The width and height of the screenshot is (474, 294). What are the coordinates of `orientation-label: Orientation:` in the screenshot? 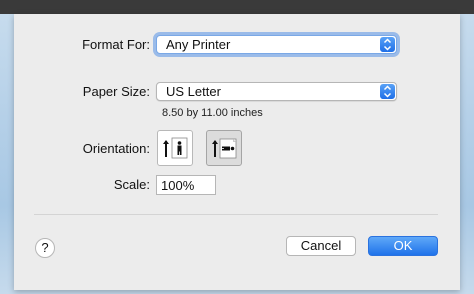 It's located at (116, 148).